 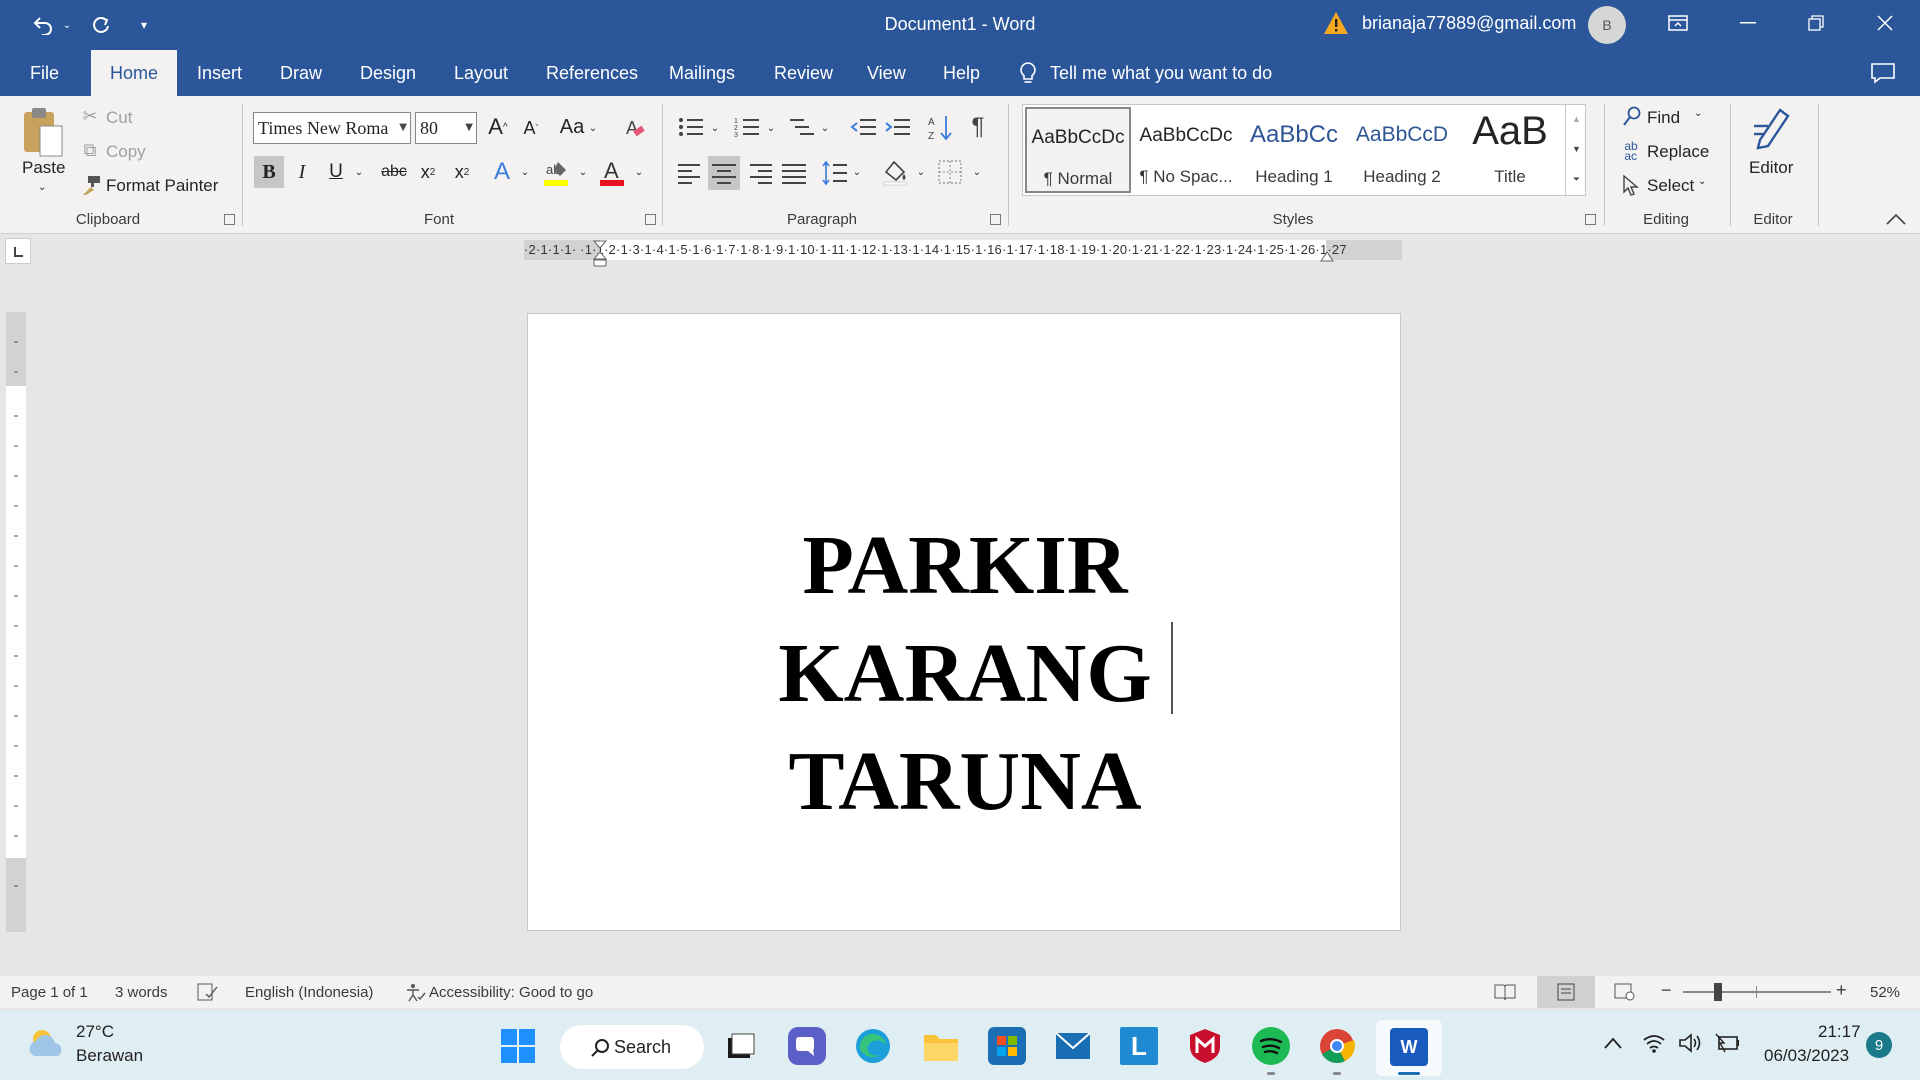 What do you see at coordinates (556, 173) in the screenshot?
I see `highlight-icon: ab` at bounding box center [556, 173].